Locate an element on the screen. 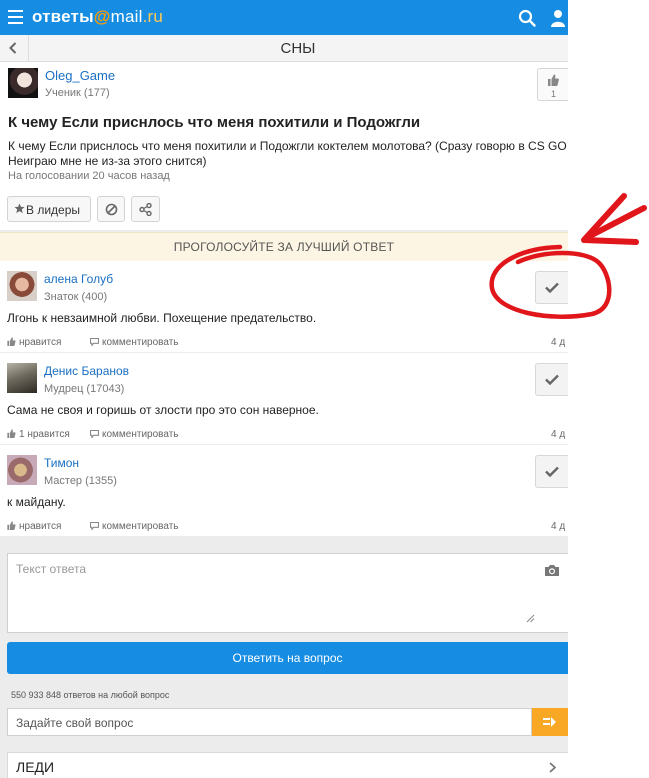 This screenshot has width=649, height=778. top-bar: ответы@mail.ru is located at coordinates (284, 17).